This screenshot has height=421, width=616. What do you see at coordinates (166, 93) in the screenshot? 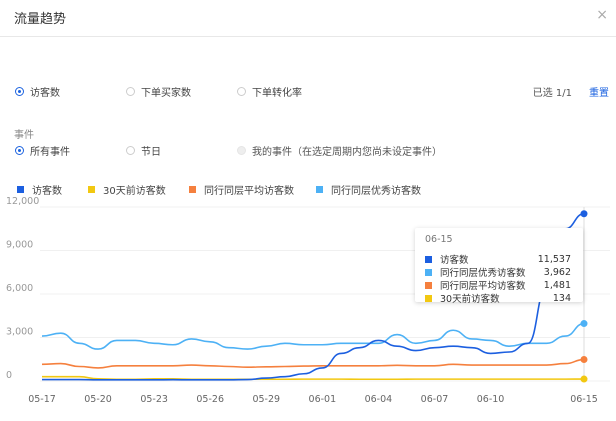
I see `radio-label: 下单买家数` at bounding box center [166, 93].